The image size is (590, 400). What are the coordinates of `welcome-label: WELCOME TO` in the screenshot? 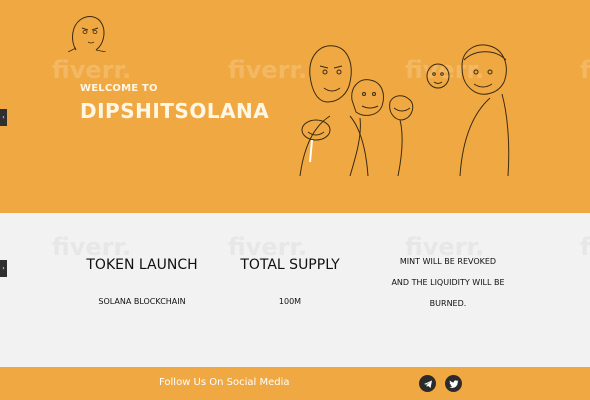 It's located at (119, 88).